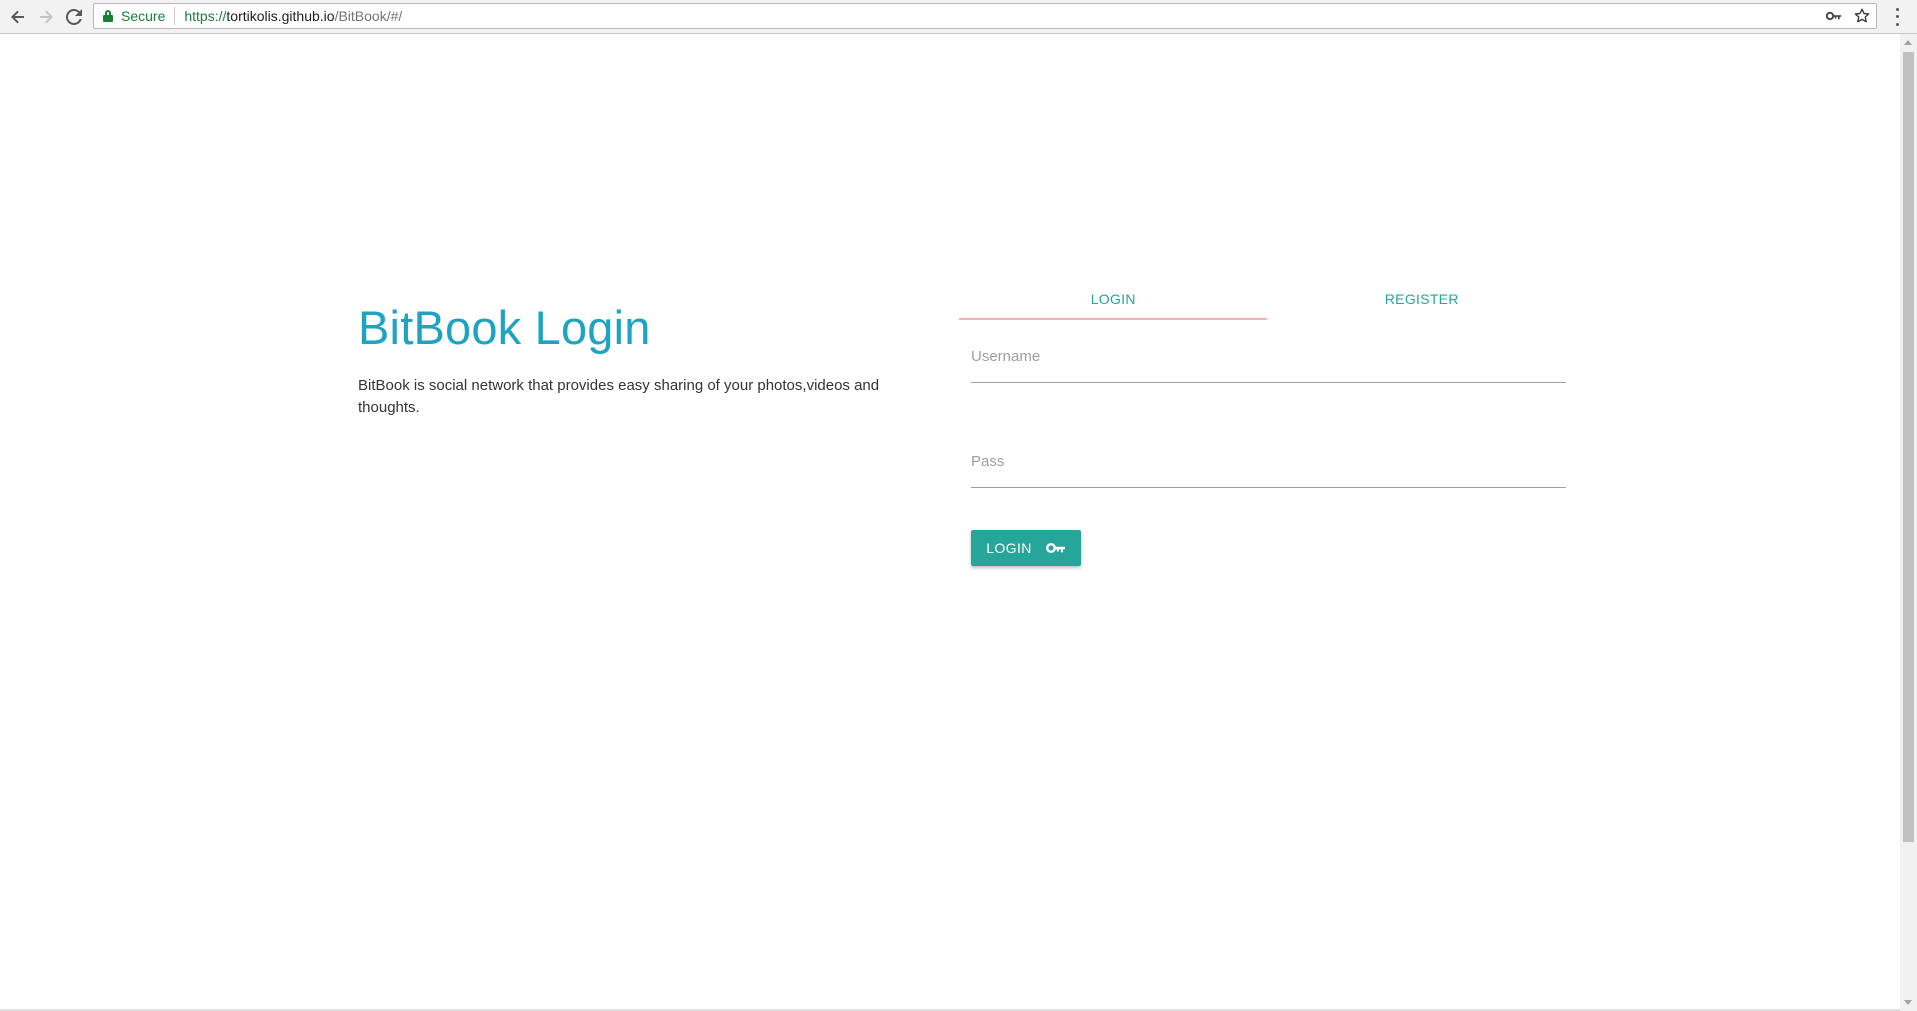 The width and height of the screenshot is (1917, 1011). I want to click on scroll-down-arrow-icon, so click(1908, 1002).